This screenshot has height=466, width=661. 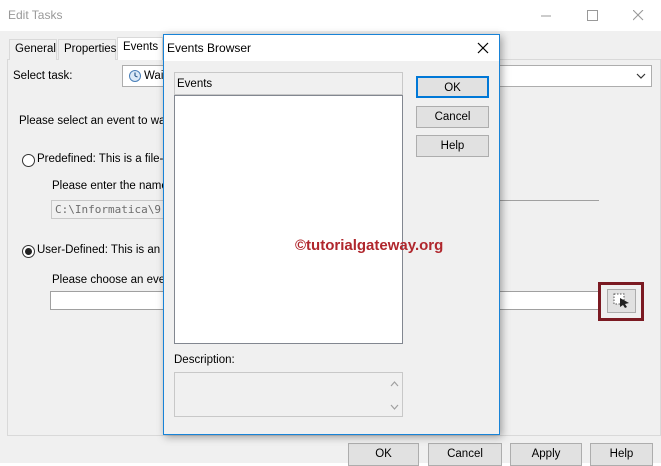 What do you see at coordinates (95, 121) in the screenshot?
I see `instruction-text: Please select an event to wait` at bounding box center [95, 121].